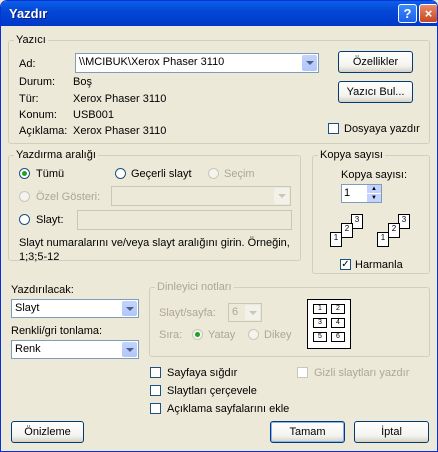 The width and height of the screenshot is (438, 452). What do you see at coordinates (120, 99) in the screenshot?
I see `type-value: Xerox Phaser 3110` at bounding box center [120, 99].